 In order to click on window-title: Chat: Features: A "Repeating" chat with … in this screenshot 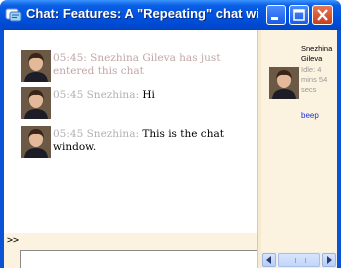, I will do `click(142, 13)`.